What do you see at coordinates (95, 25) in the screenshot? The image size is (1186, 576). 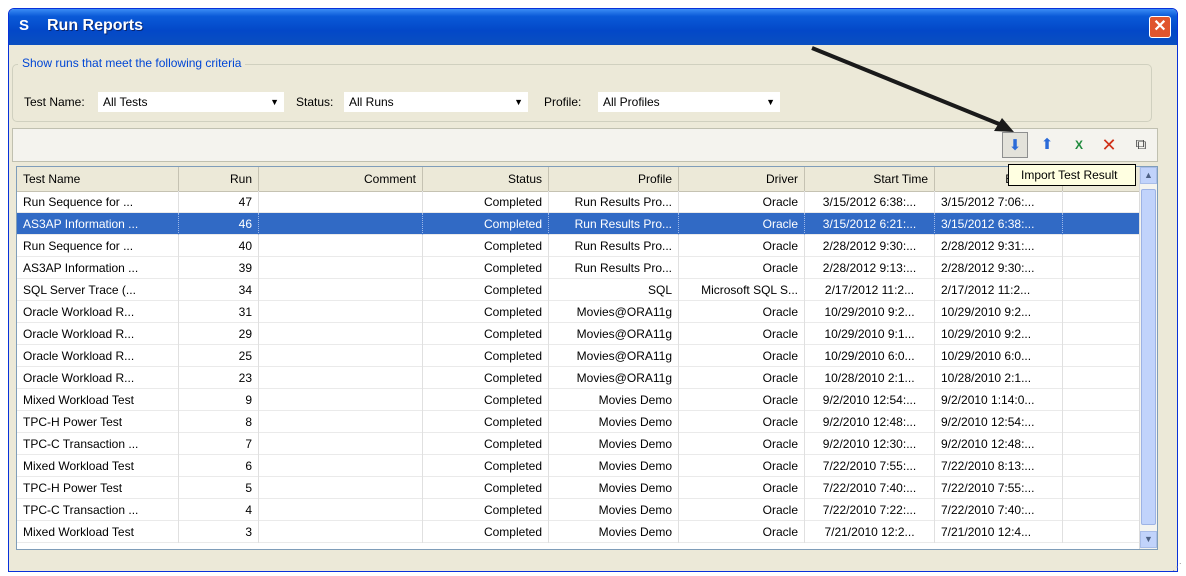 I see `window-title: Run Reports` at bounding box center [95, 25].